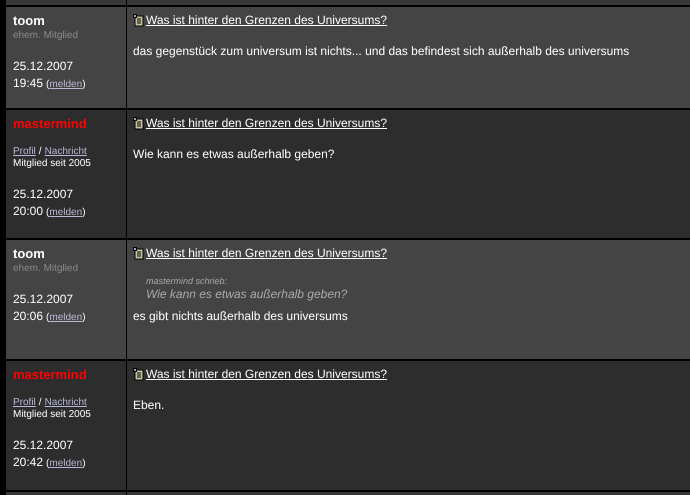 This screenshot has width=690, height=495. Describe the element at coordinates (187, 281) in the screenshot. I see `quote-author: mastermind schrieb:` at that location.